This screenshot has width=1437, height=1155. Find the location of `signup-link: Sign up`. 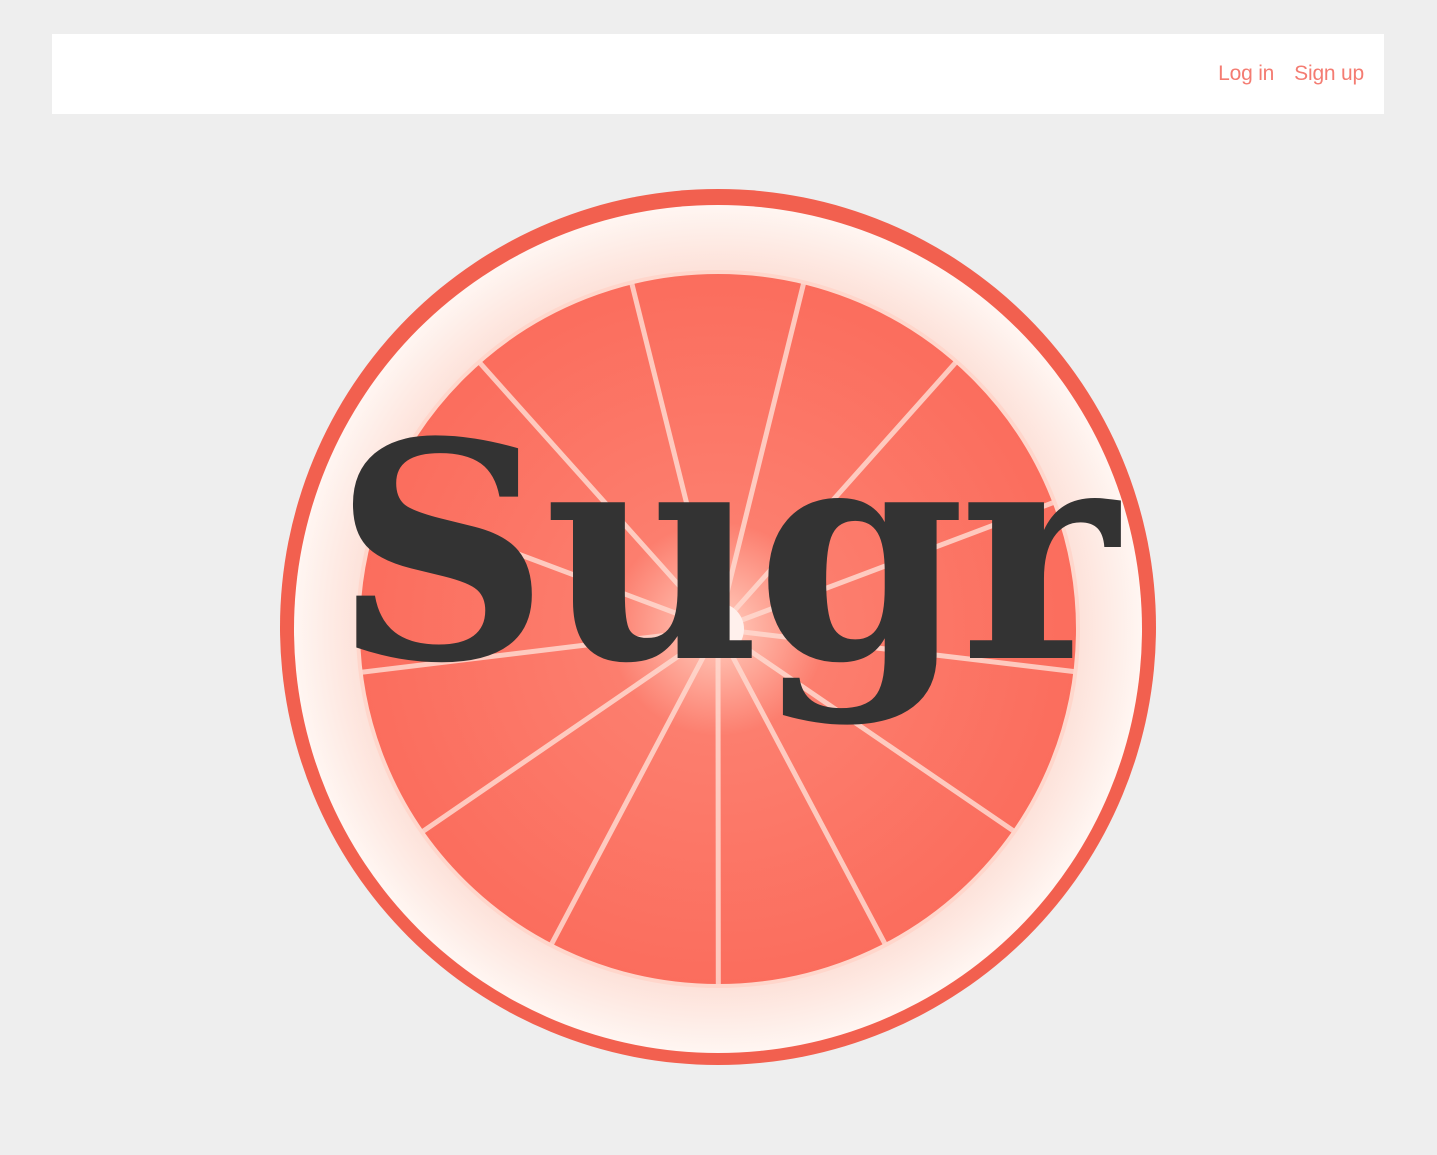

signup-link: Sign up is located at coordinates (1329, 74).